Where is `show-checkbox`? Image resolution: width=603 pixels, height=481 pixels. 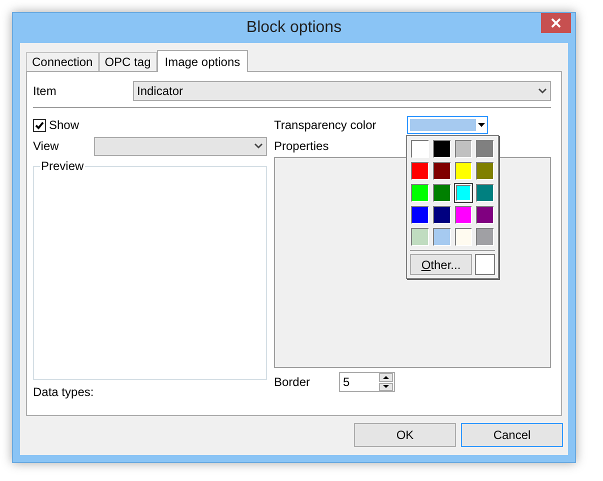
show-checkbox is located at coordinates (39, 125).